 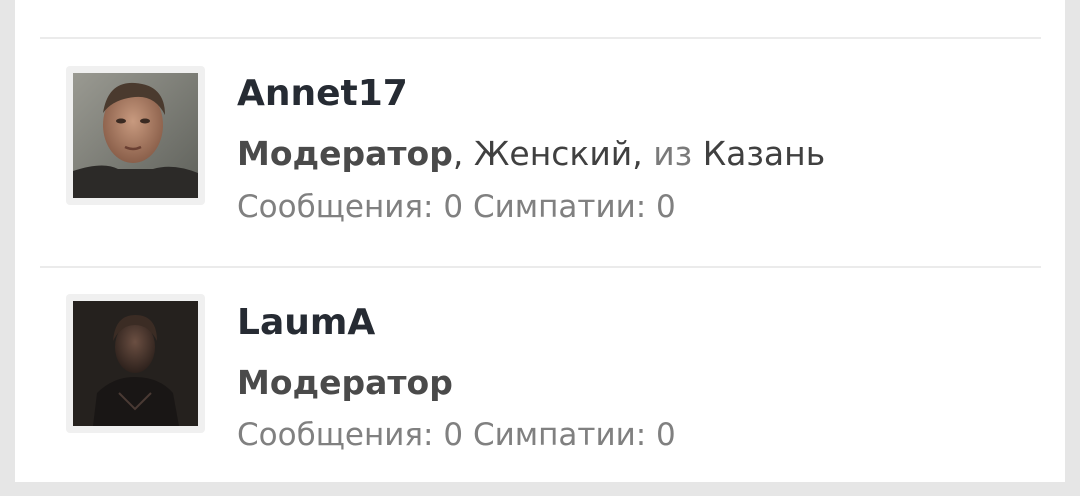 I want to click on username-link: Annet17, so click(x=322, y=93).